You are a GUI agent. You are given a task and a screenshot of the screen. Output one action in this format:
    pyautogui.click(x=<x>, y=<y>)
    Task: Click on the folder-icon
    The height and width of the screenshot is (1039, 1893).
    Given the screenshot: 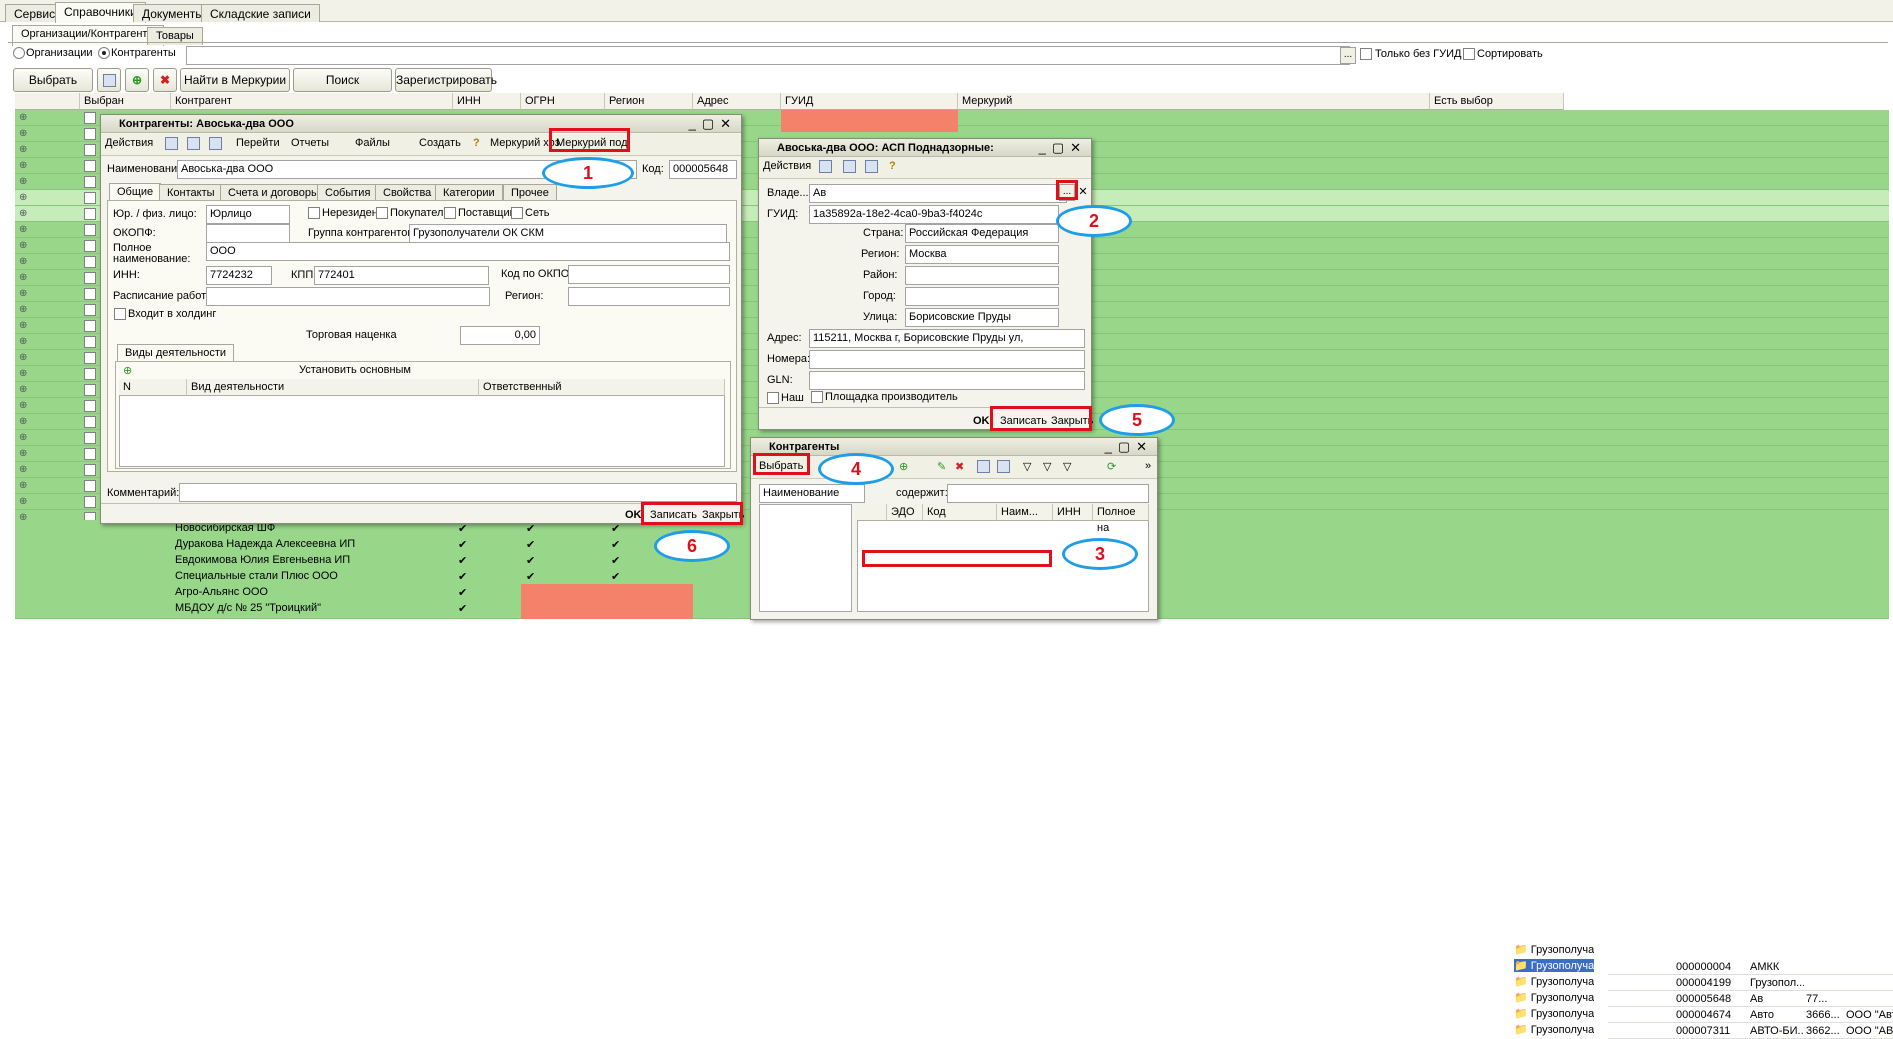 What is the action you would take?
    pyautogui.click(x=983, y=466)
    